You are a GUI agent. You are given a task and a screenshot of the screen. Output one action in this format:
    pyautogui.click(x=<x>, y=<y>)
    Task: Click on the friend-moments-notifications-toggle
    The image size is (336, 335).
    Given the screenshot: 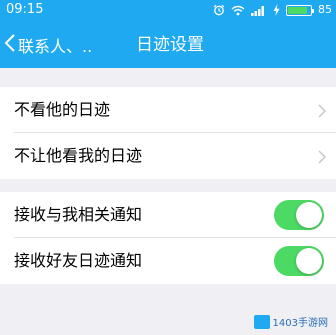 What is the action you would take?
    pyautogui.click(x=299, y=261)
    